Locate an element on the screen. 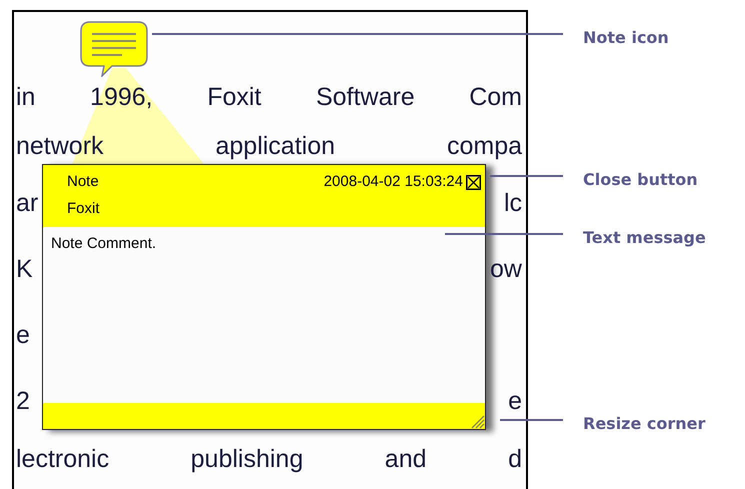 The image size is (745, 489). comment-text: Note Comment. is located at coordinates (103, 244).